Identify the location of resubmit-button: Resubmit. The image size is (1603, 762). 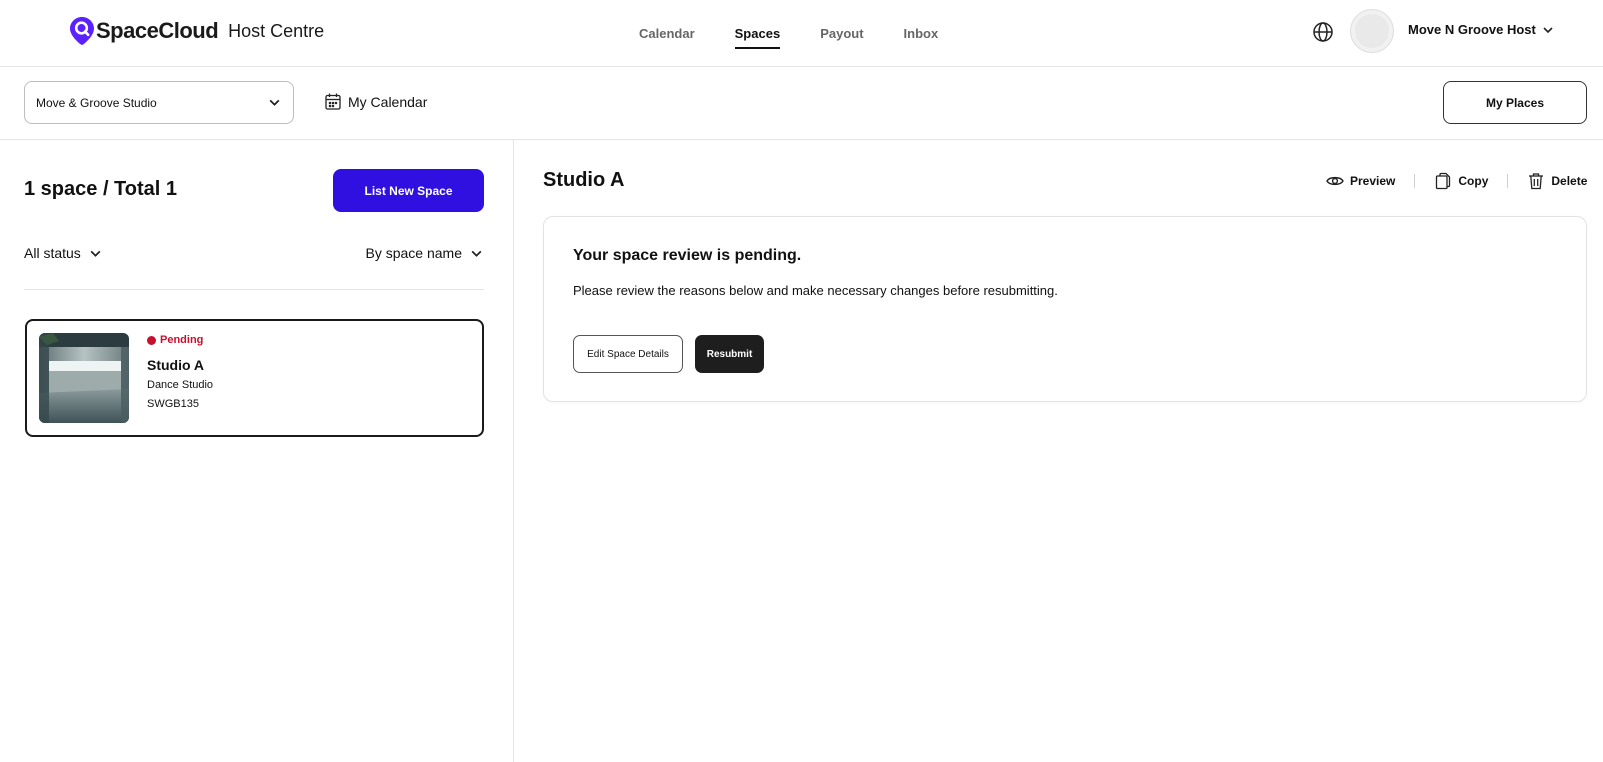
(729, 354).